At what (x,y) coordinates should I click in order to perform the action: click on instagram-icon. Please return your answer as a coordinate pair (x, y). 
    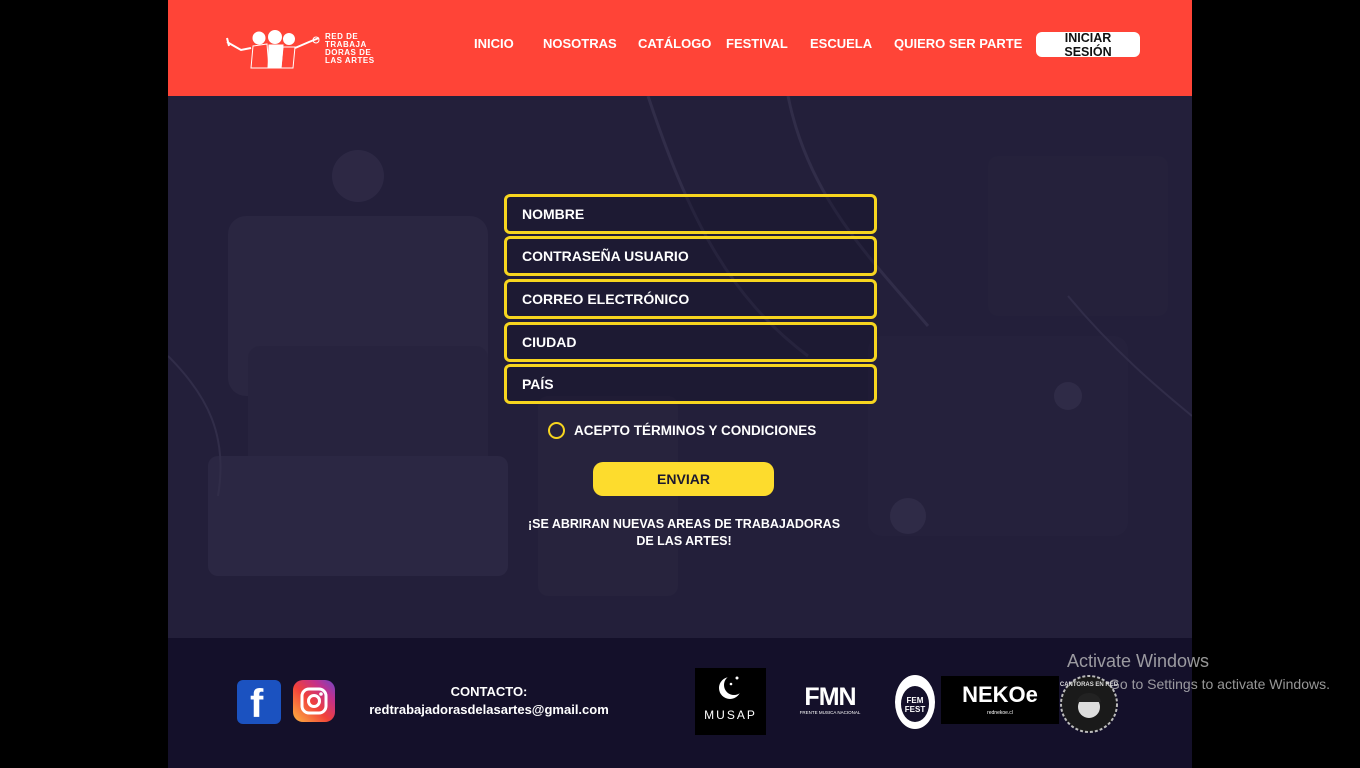
    Looking at the image, I should click on (314, 701).